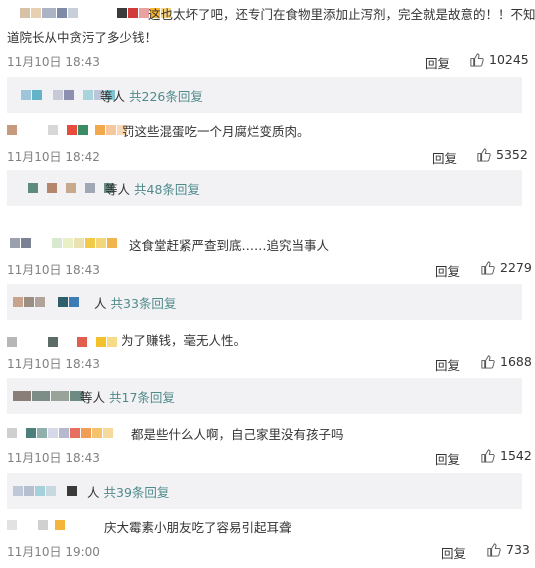 The height and width of the screenshot is (568, 535). I want to click on replies-summary: 人 共39条回复, so click(128, 491).